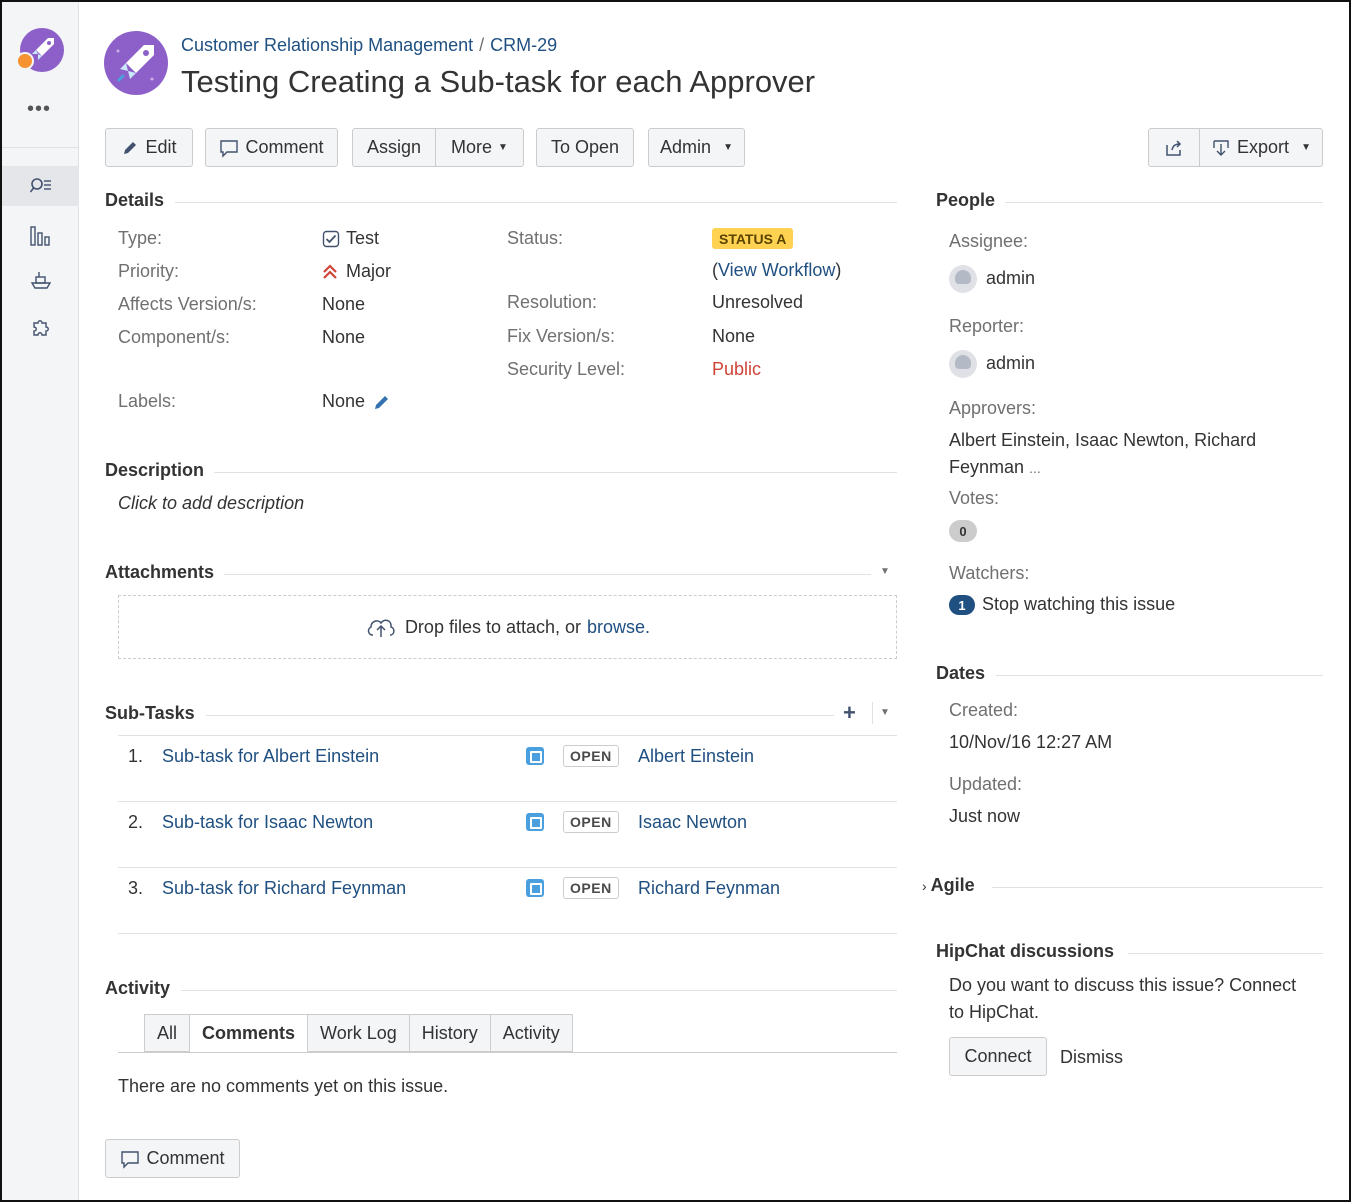  Describe the element at coordinates (523, 45) in the screenshot. I see `breadcrumb-issue-key-link: CRM-29` at that location.